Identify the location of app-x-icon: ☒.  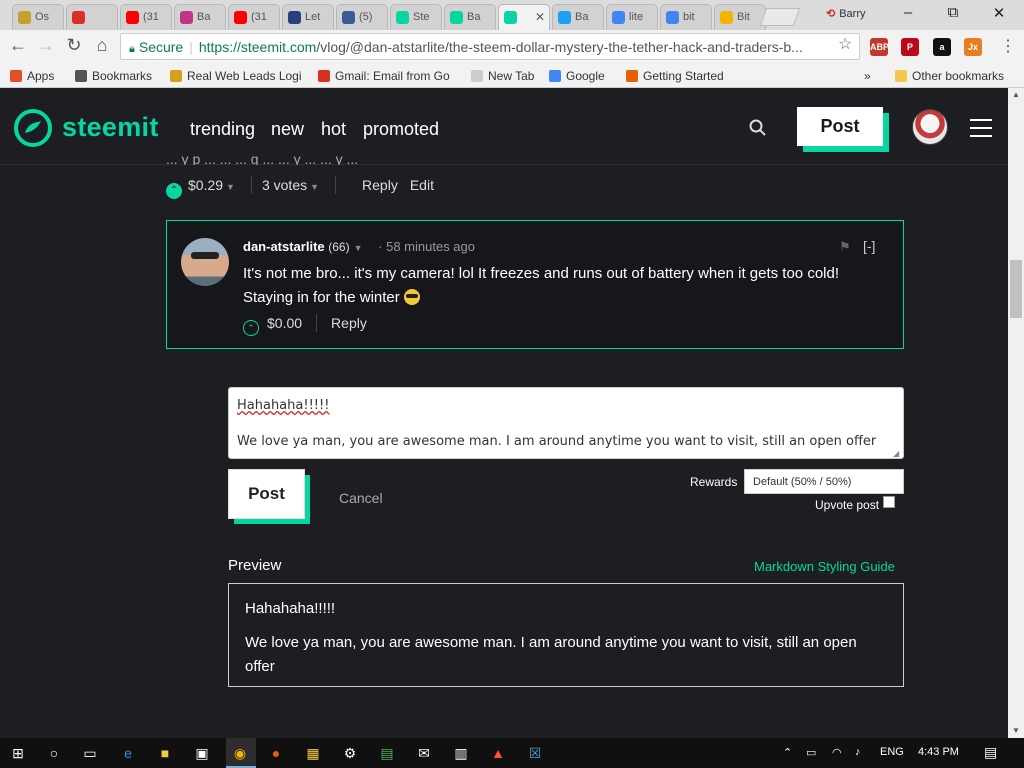
(535, 753).